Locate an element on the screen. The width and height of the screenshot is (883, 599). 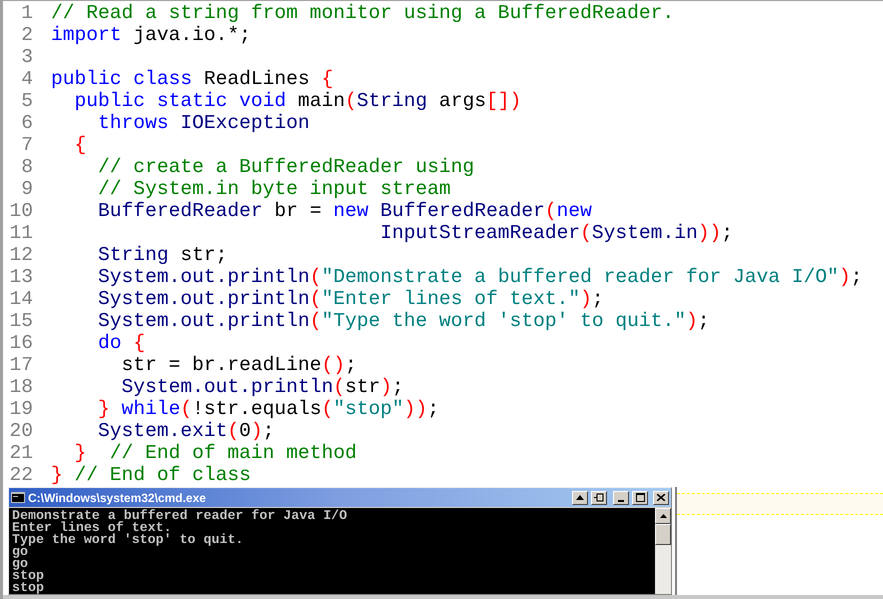
vertical-scrollbar is located at coordinates (663, 551).